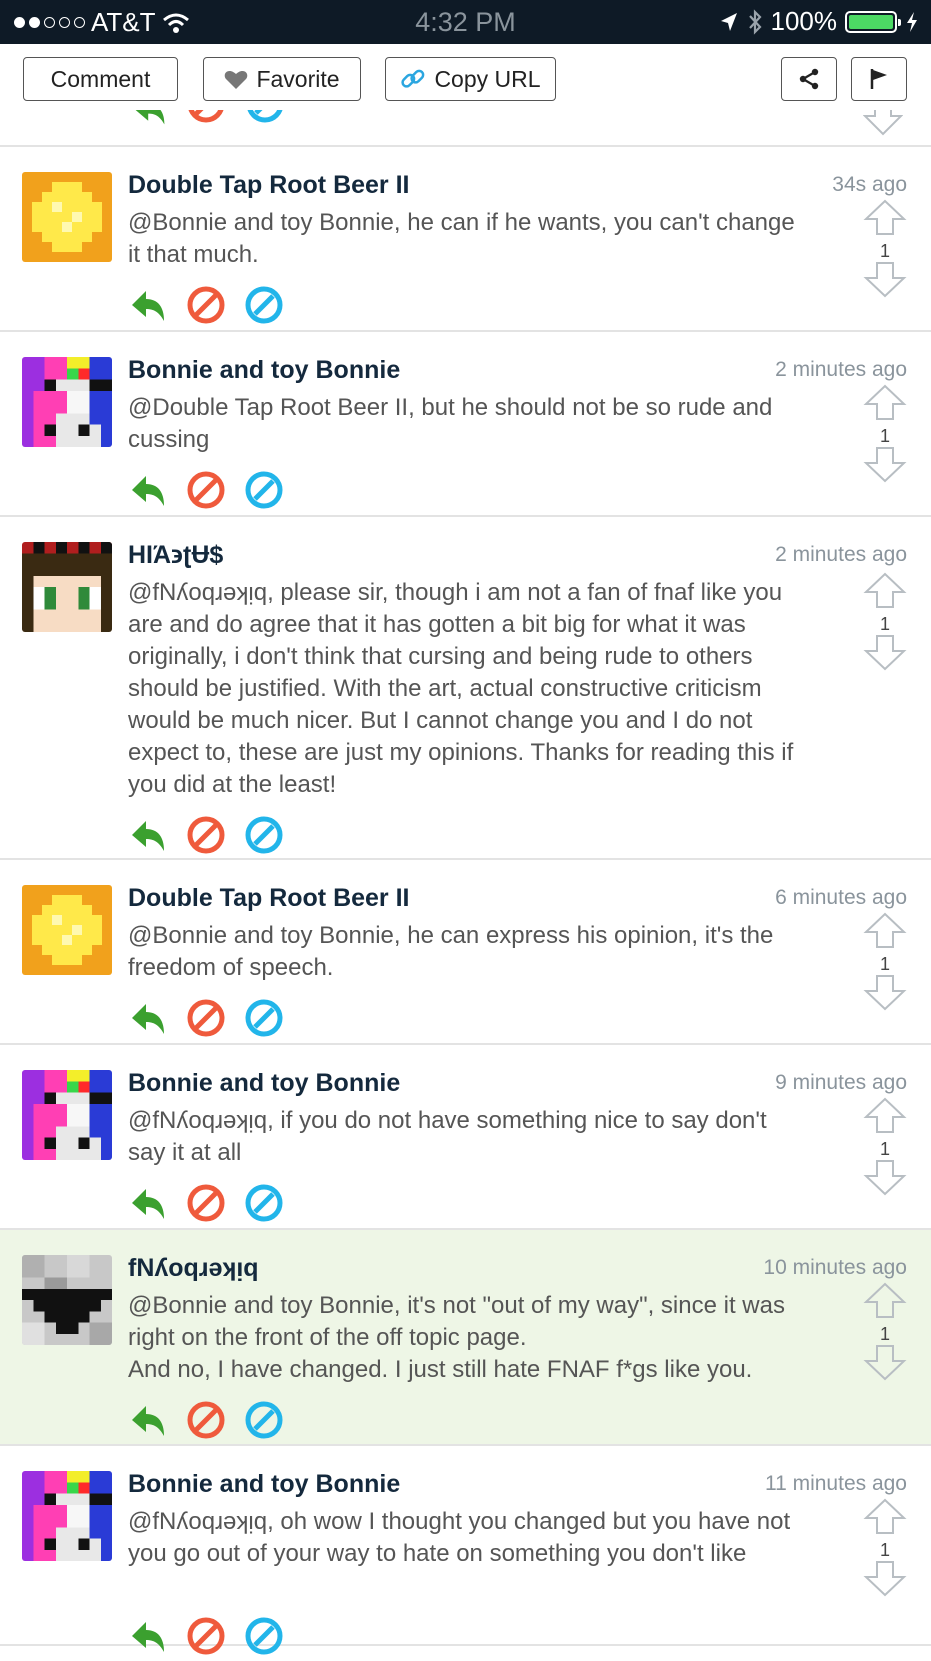 This screenshot has height=1661, width=931. Describe the element at coordinates (193, 1268) in the screenshot. I see `comment-author: fNʎoqɹǝʞᴉq` at that location.